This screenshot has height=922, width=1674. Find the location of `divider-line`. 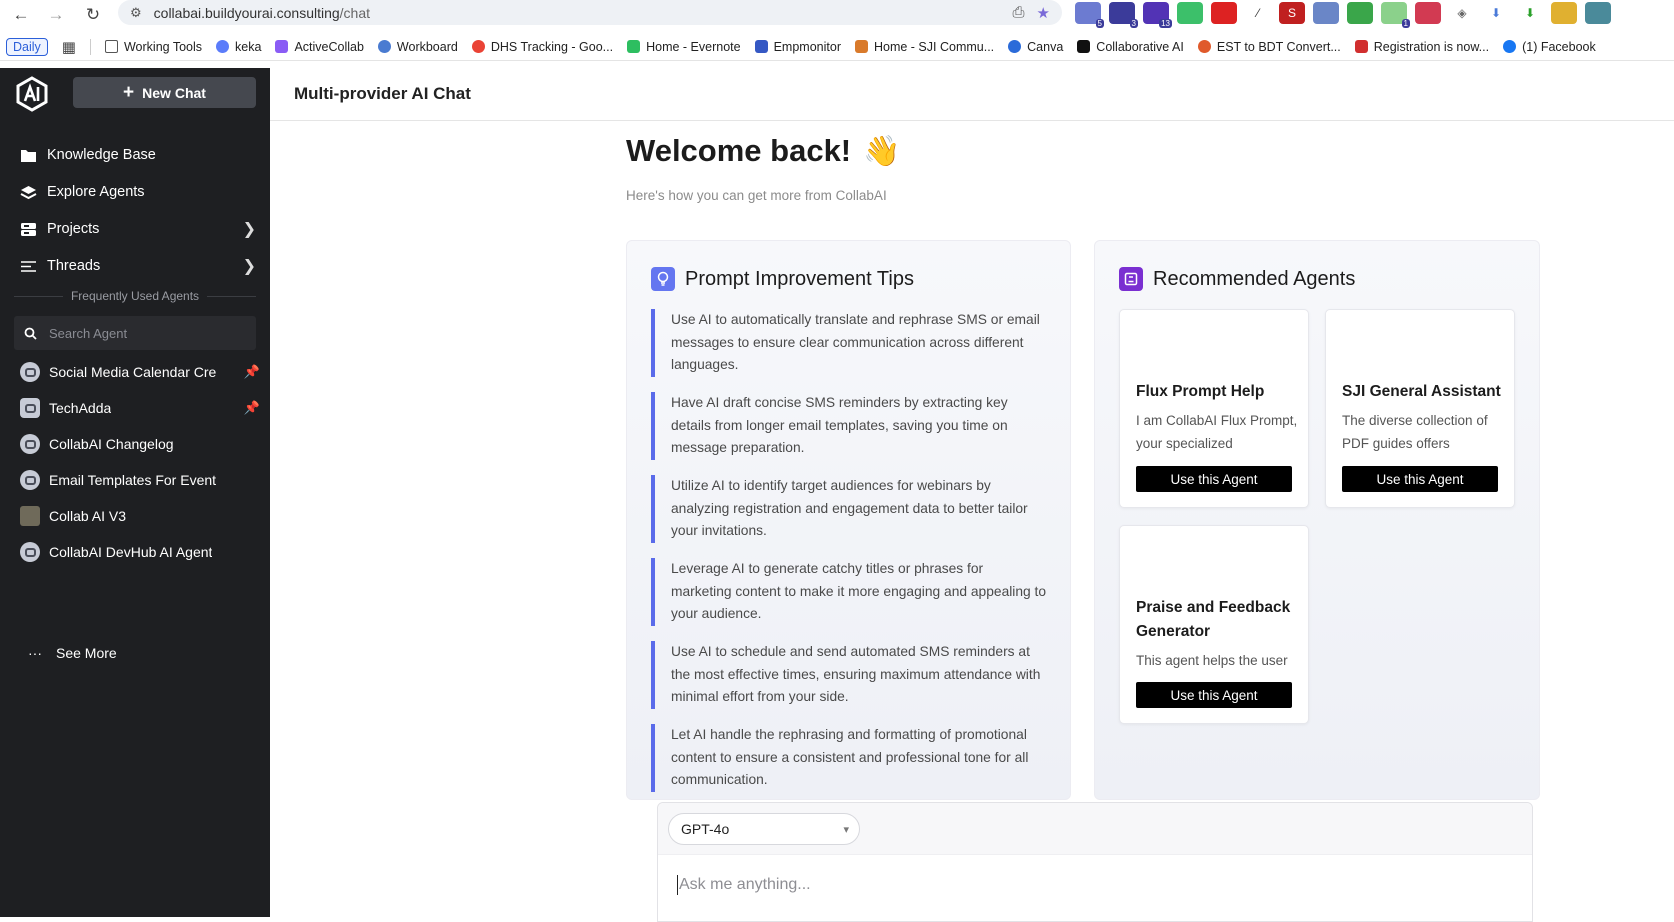

divider-line is located at coordinates (38, 296).